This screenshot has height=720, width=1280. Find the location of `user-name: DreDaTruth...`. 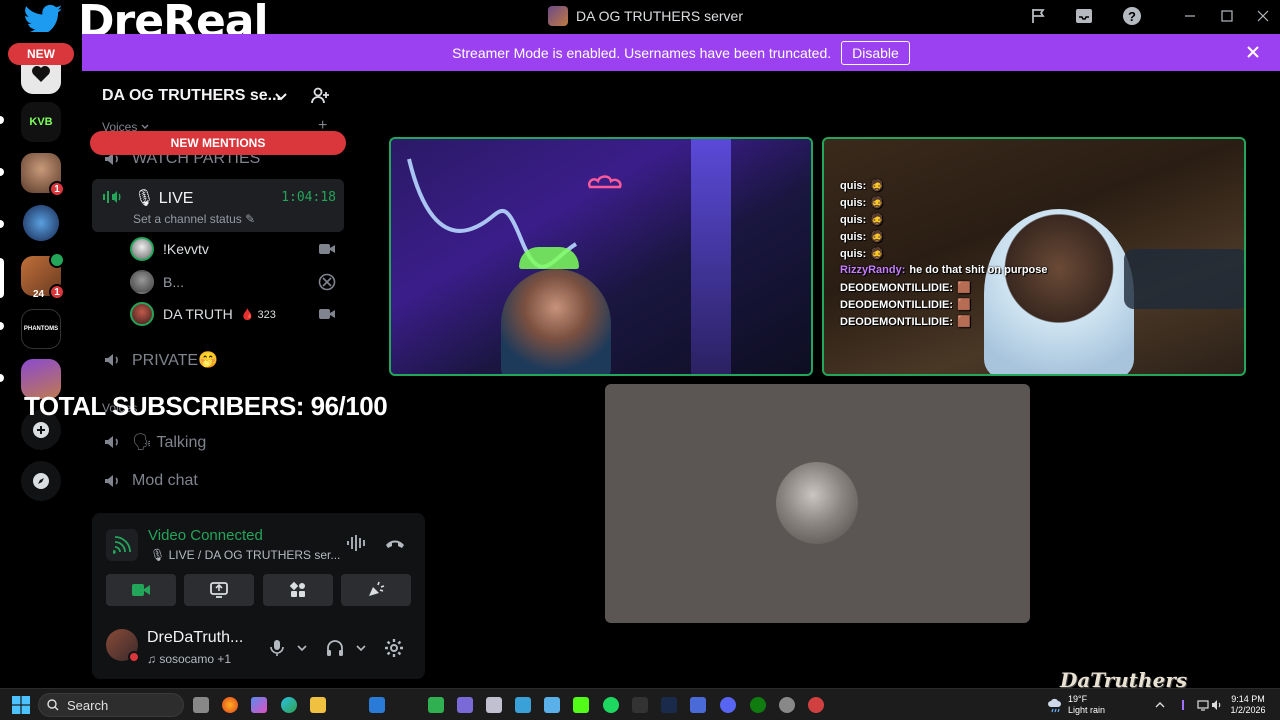

user-name: DreDaTruth... is located at coordinates (195, 638).